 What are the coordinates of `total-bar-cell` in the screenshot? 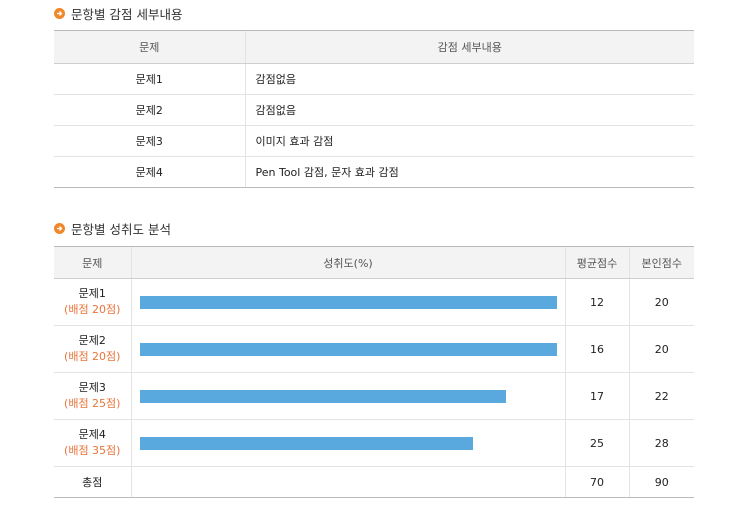 It's located at (347, 482).